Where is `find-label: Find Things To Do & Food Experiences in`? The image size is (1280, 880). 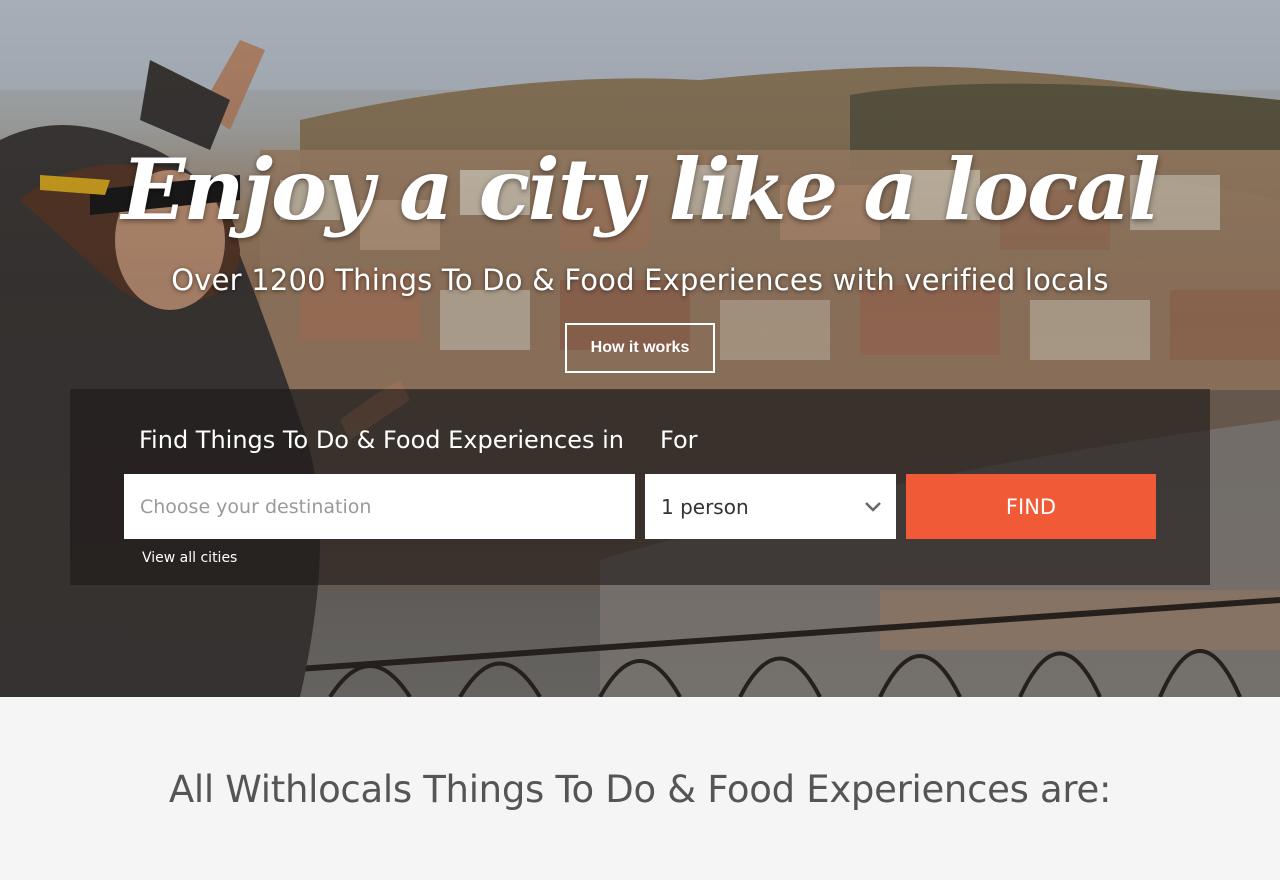
find-label: Find Things To Do & Food Experiences in is located at coordinates (381, 440).